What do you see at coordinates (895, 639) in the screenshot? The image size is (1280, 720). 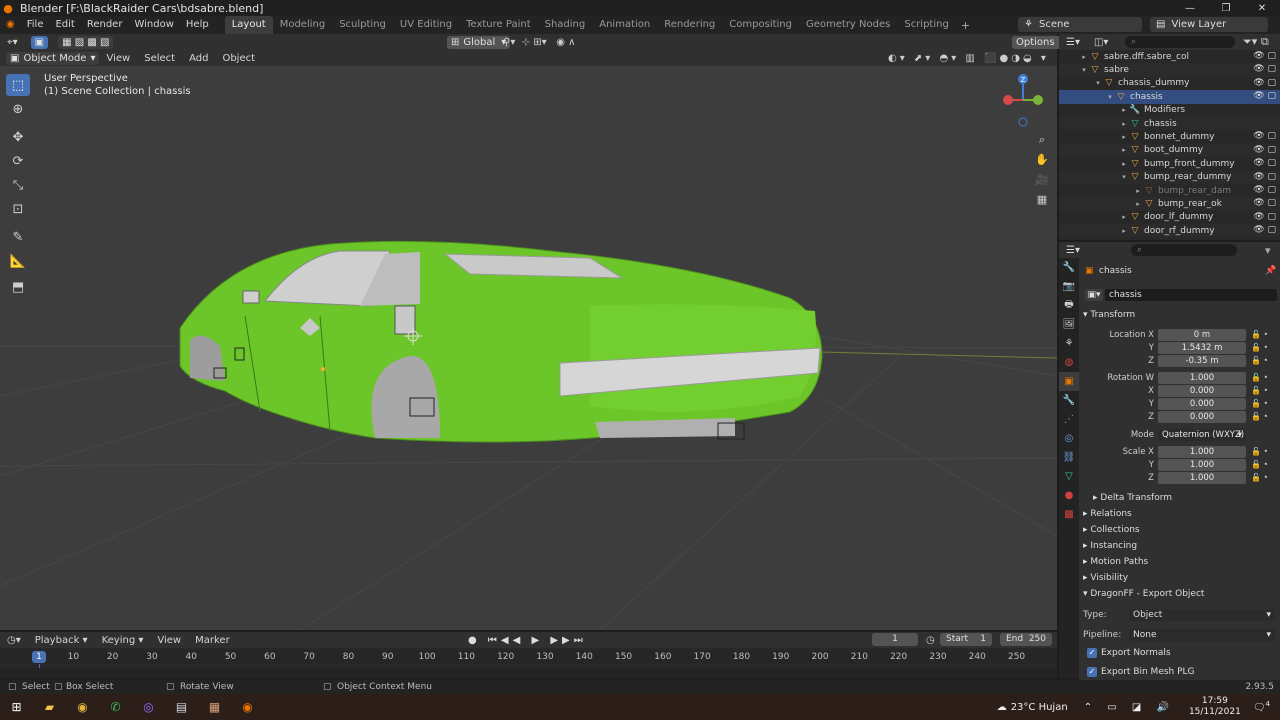 I see `current-frame-field: 1` at bounding box center [895, 639].